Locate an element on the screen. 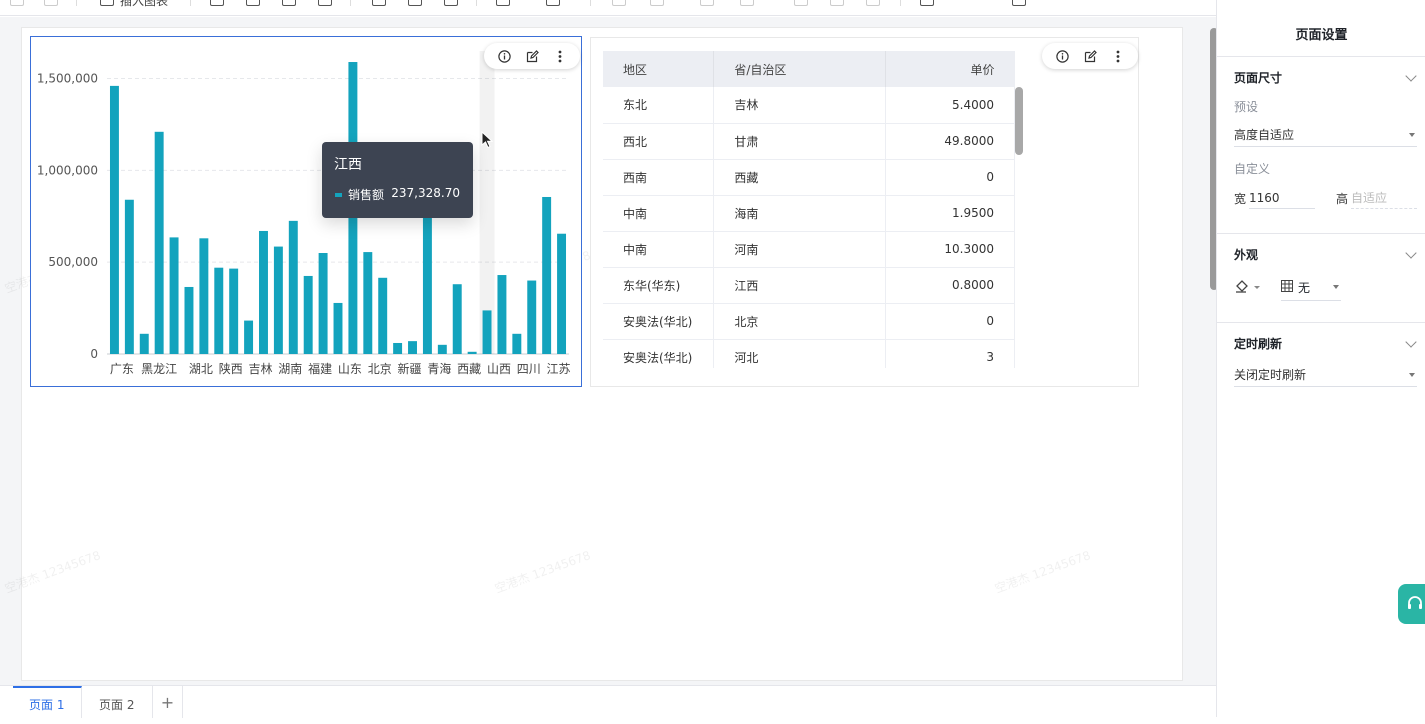 The width and height of the screenshot is (1425, 724). fill-color-picker is located at coordinates (1248, 287).